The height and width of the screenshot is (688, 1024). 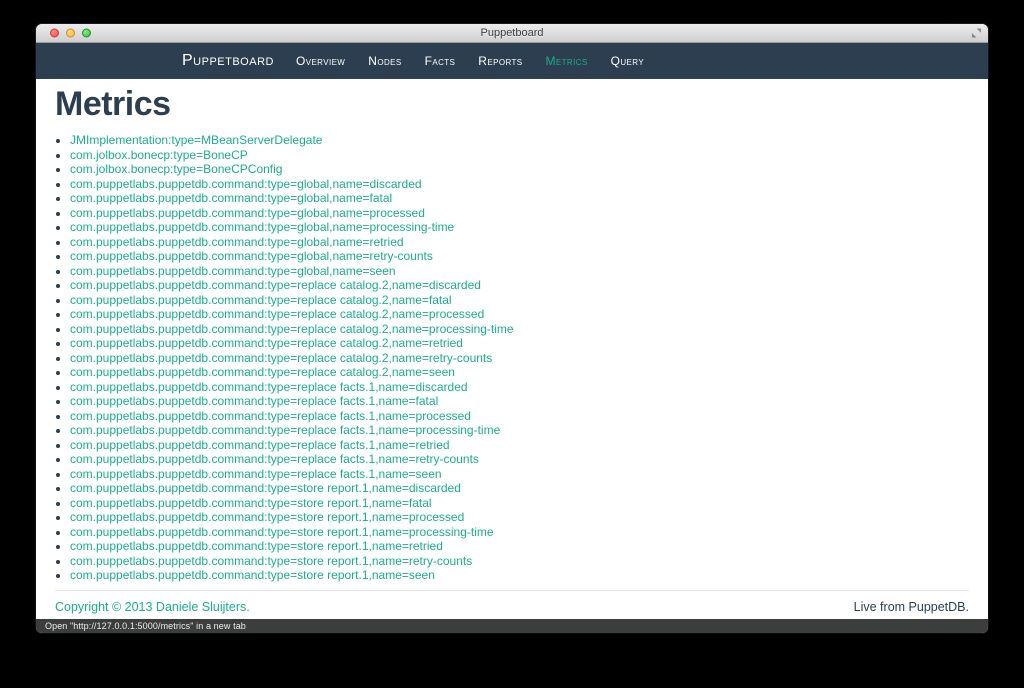 I want to click on brand-link: Puppetboard, so click(x=228, y=61).